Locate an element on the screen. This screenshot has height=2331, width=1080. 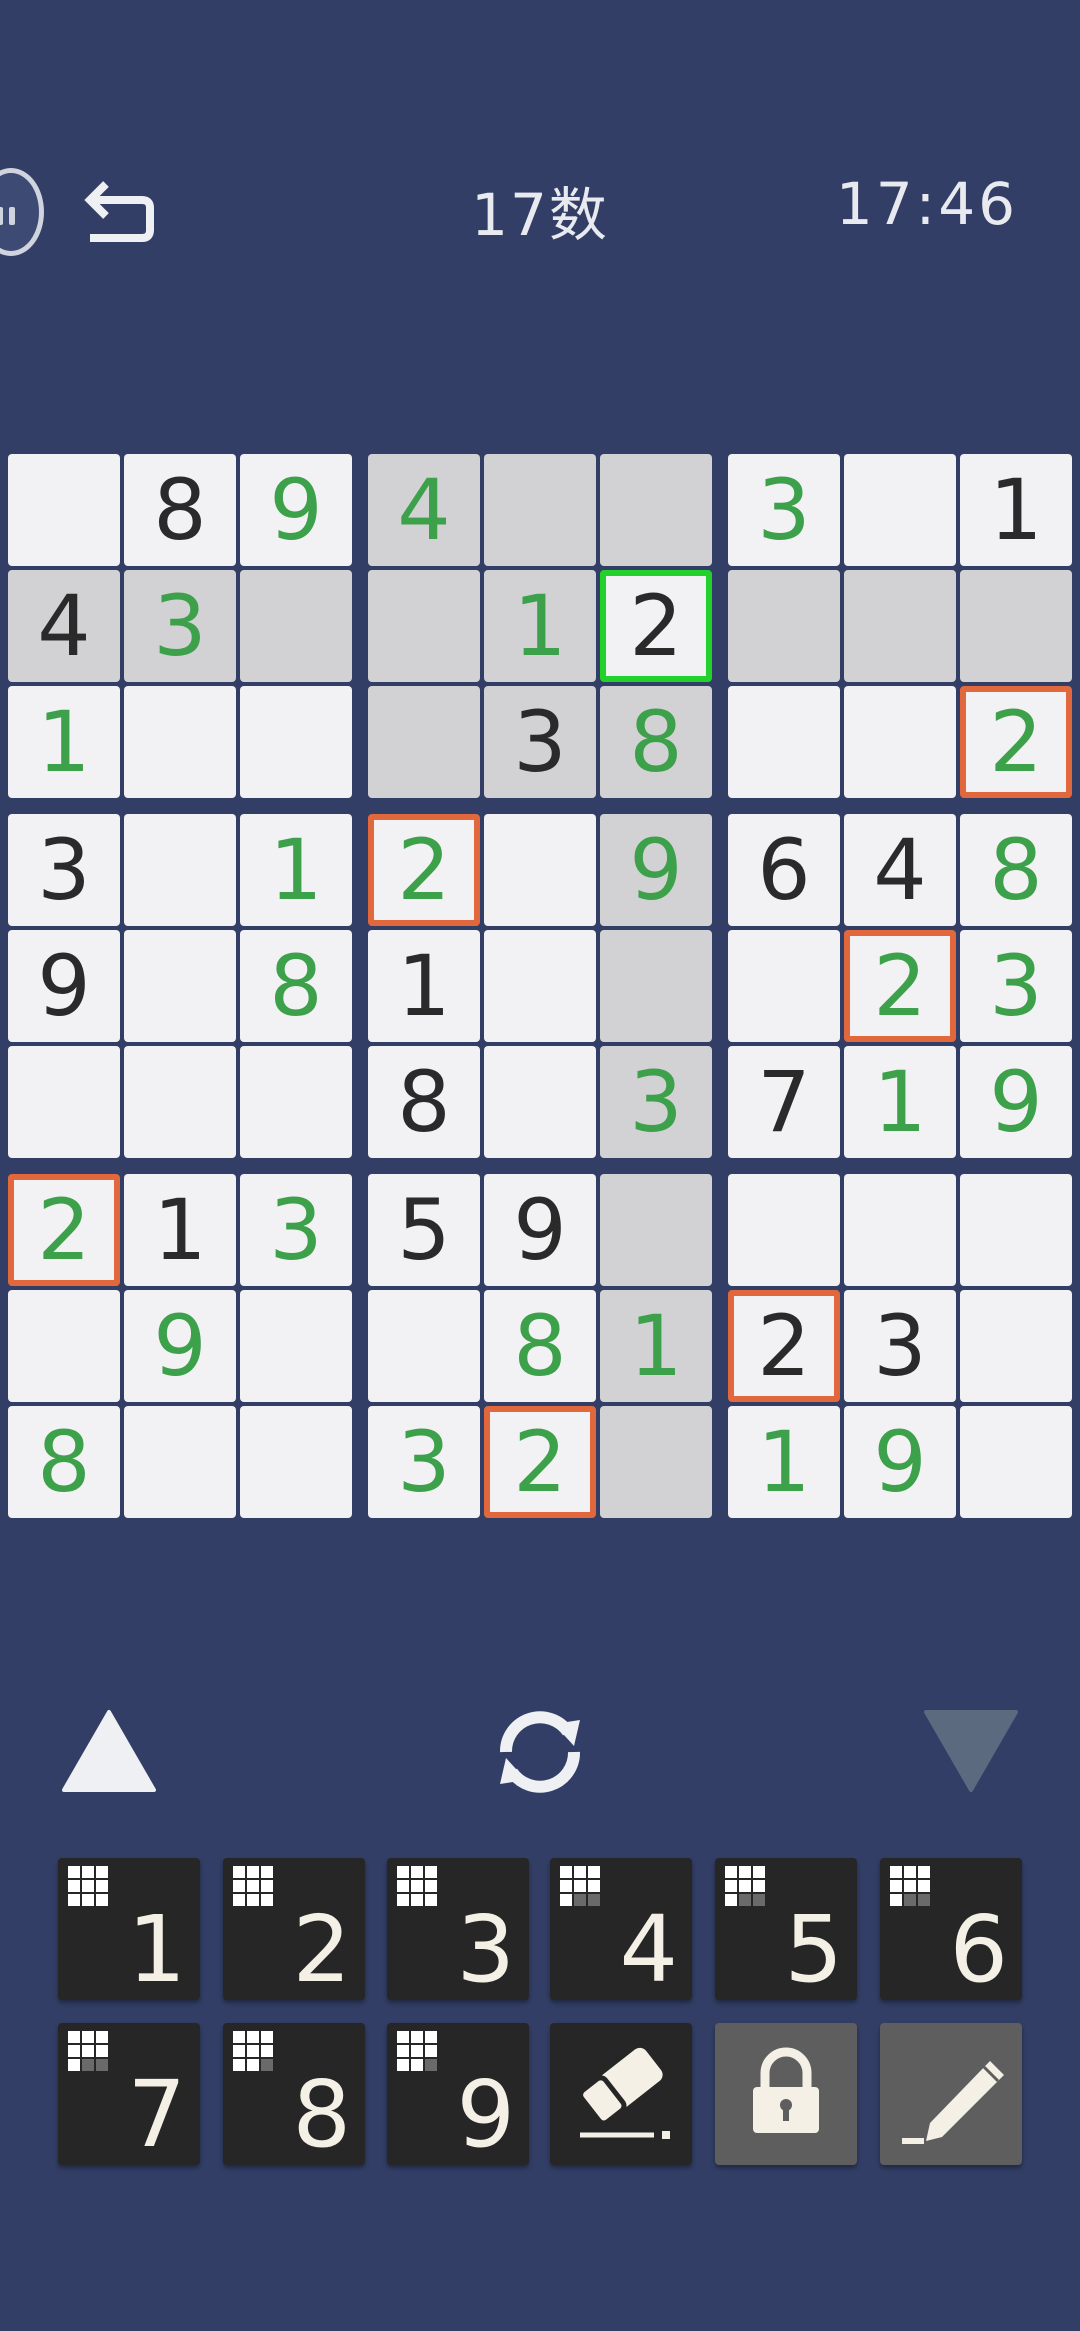
board-cell-r4-c2 is located at coordinates (180, 870).